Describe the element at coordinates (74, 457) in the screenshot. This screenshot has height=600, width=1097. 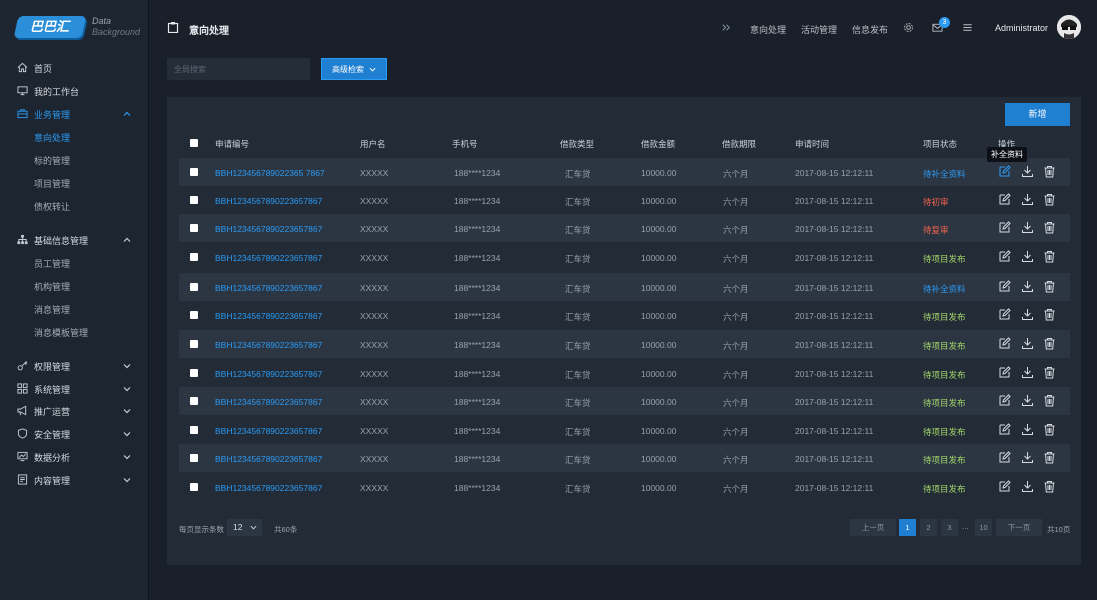
I see `sidebar-item-analytics: 数据分析` at that location.